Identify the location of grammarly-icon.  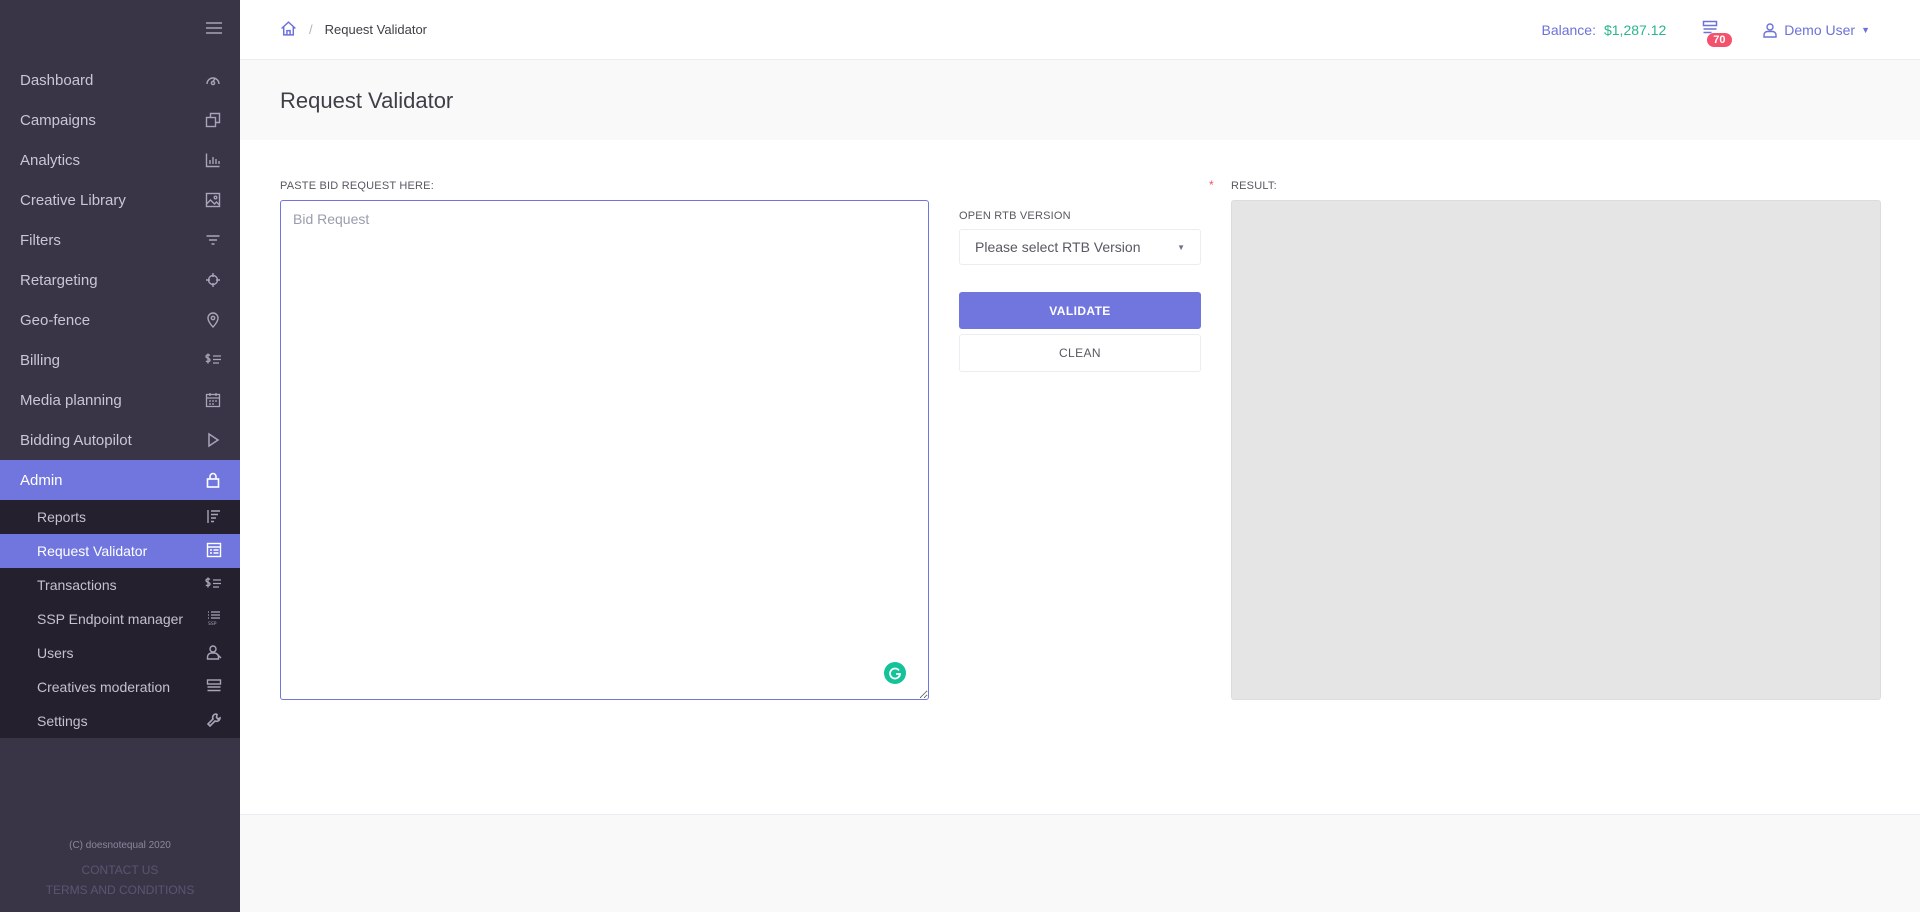
(895, 673).